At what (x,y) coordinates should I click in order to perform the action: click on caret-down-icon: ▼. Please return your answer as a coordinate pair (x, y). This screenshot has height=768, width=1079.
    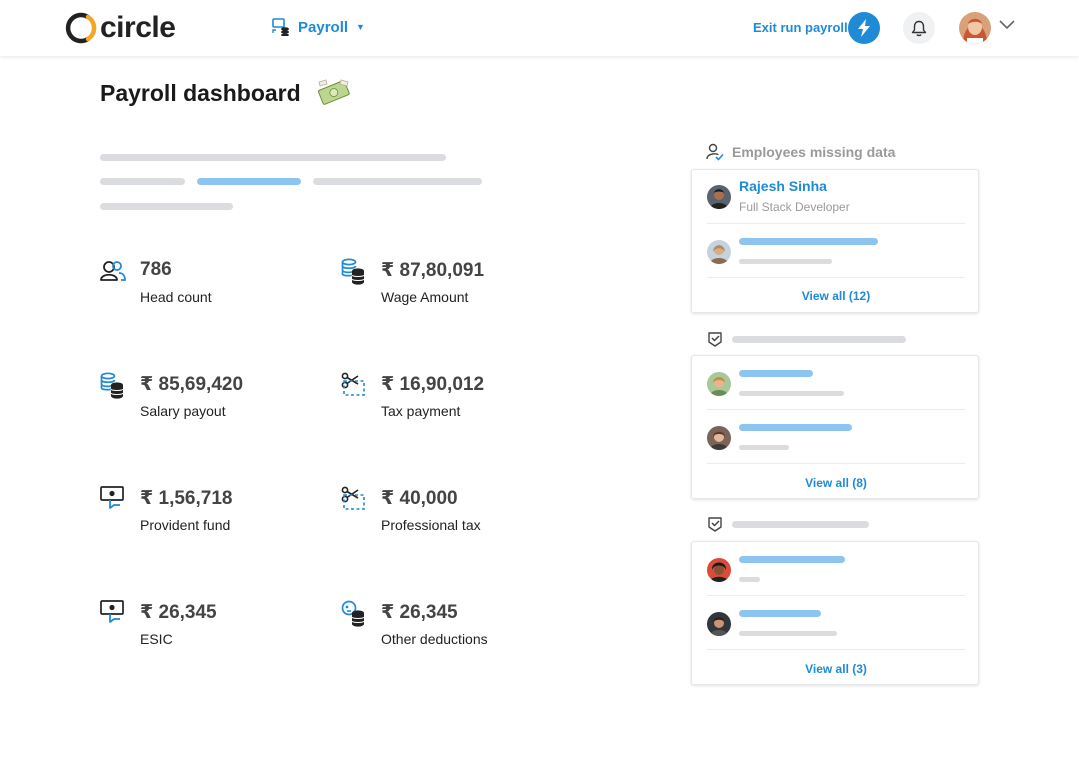
    Looking at the image, I should click on (360, 27).